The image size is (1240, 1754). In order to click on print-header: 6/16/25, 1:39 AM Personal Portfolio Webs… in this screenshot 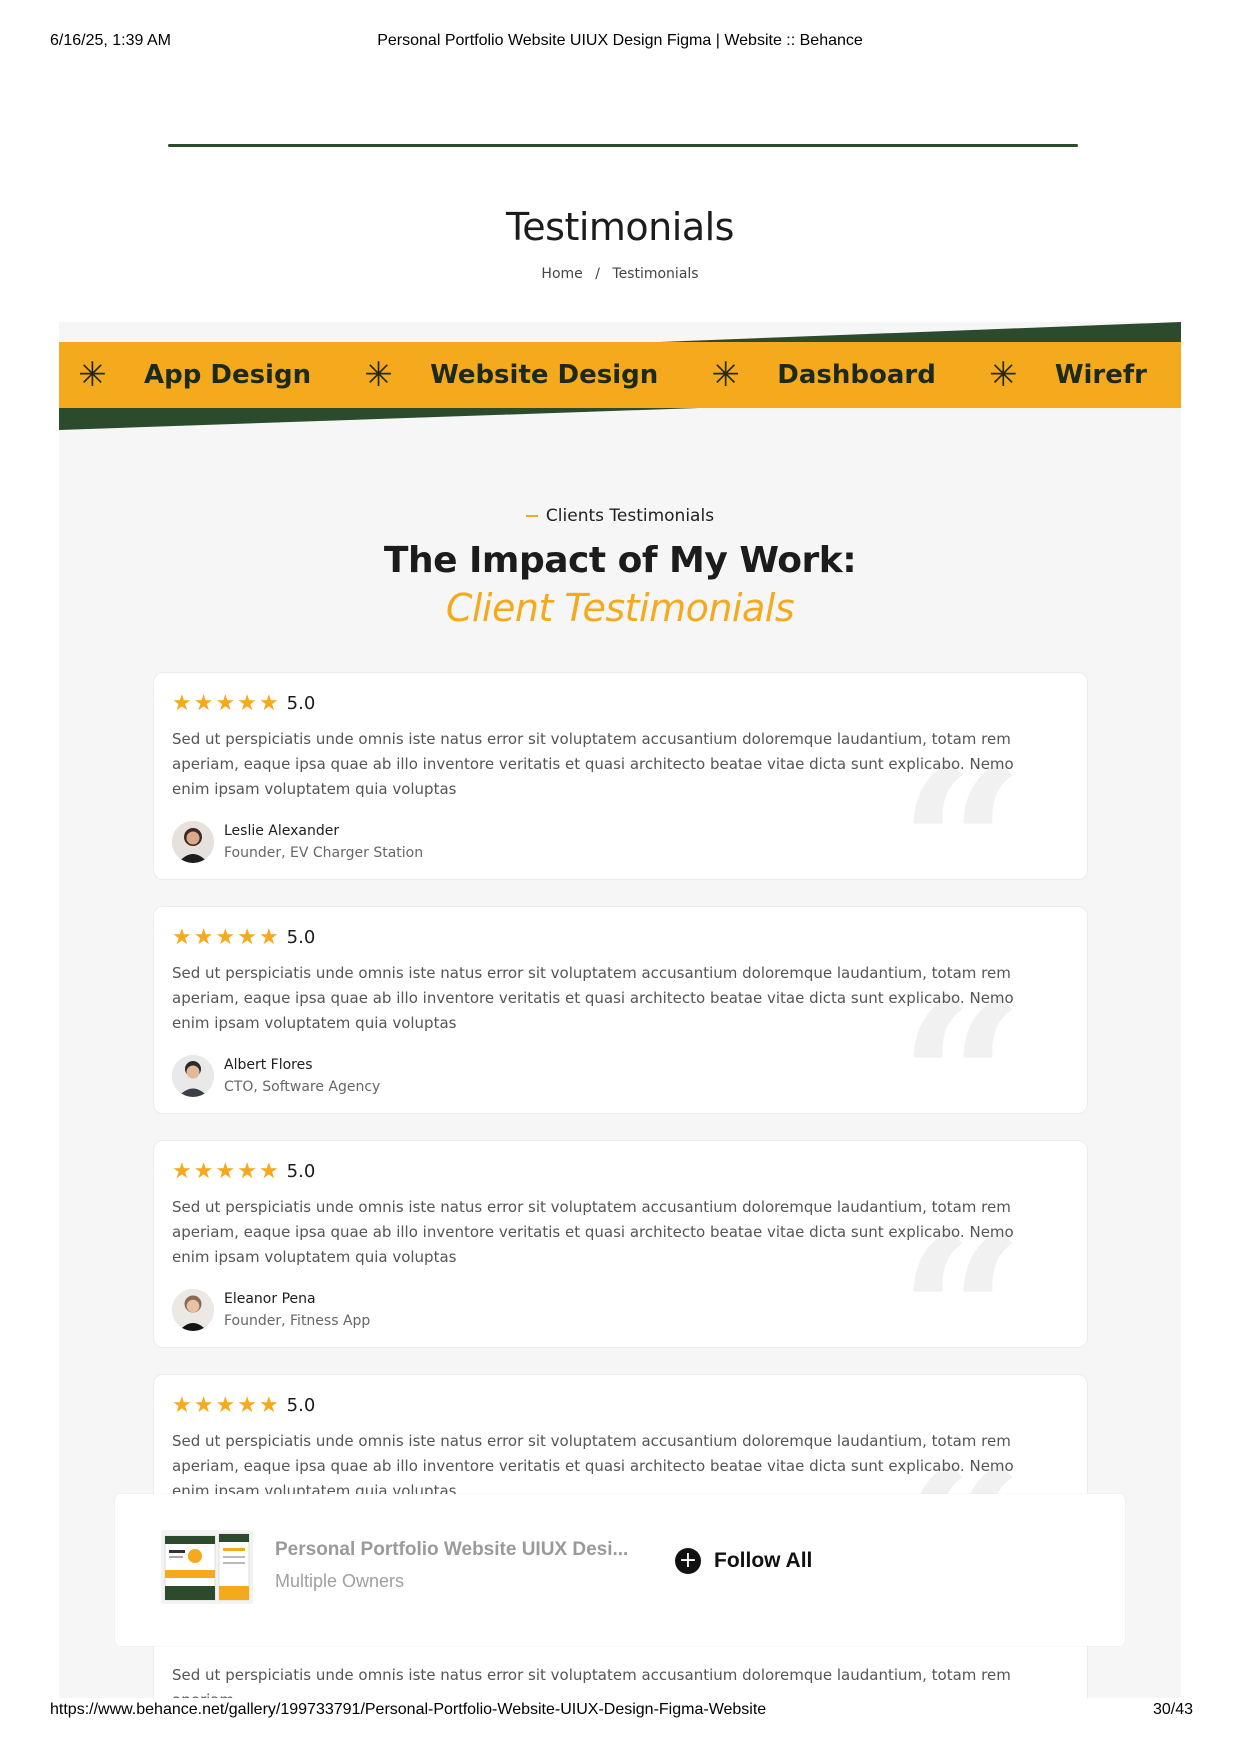, I will do `click(620, 42)`.